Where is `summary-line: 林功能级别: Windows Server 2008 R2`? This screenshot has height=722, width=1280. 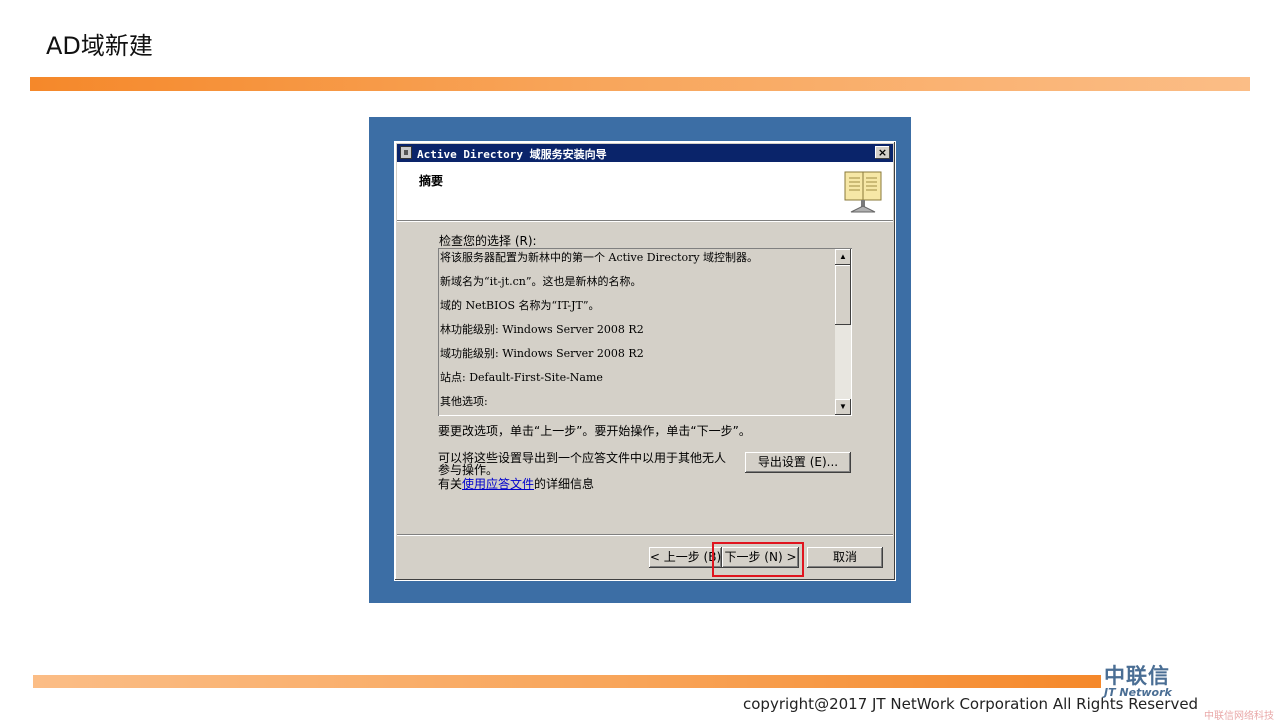
summary-line: 林功能级别: Windows Server 2008 R2 is located at coordinates (542, 329).